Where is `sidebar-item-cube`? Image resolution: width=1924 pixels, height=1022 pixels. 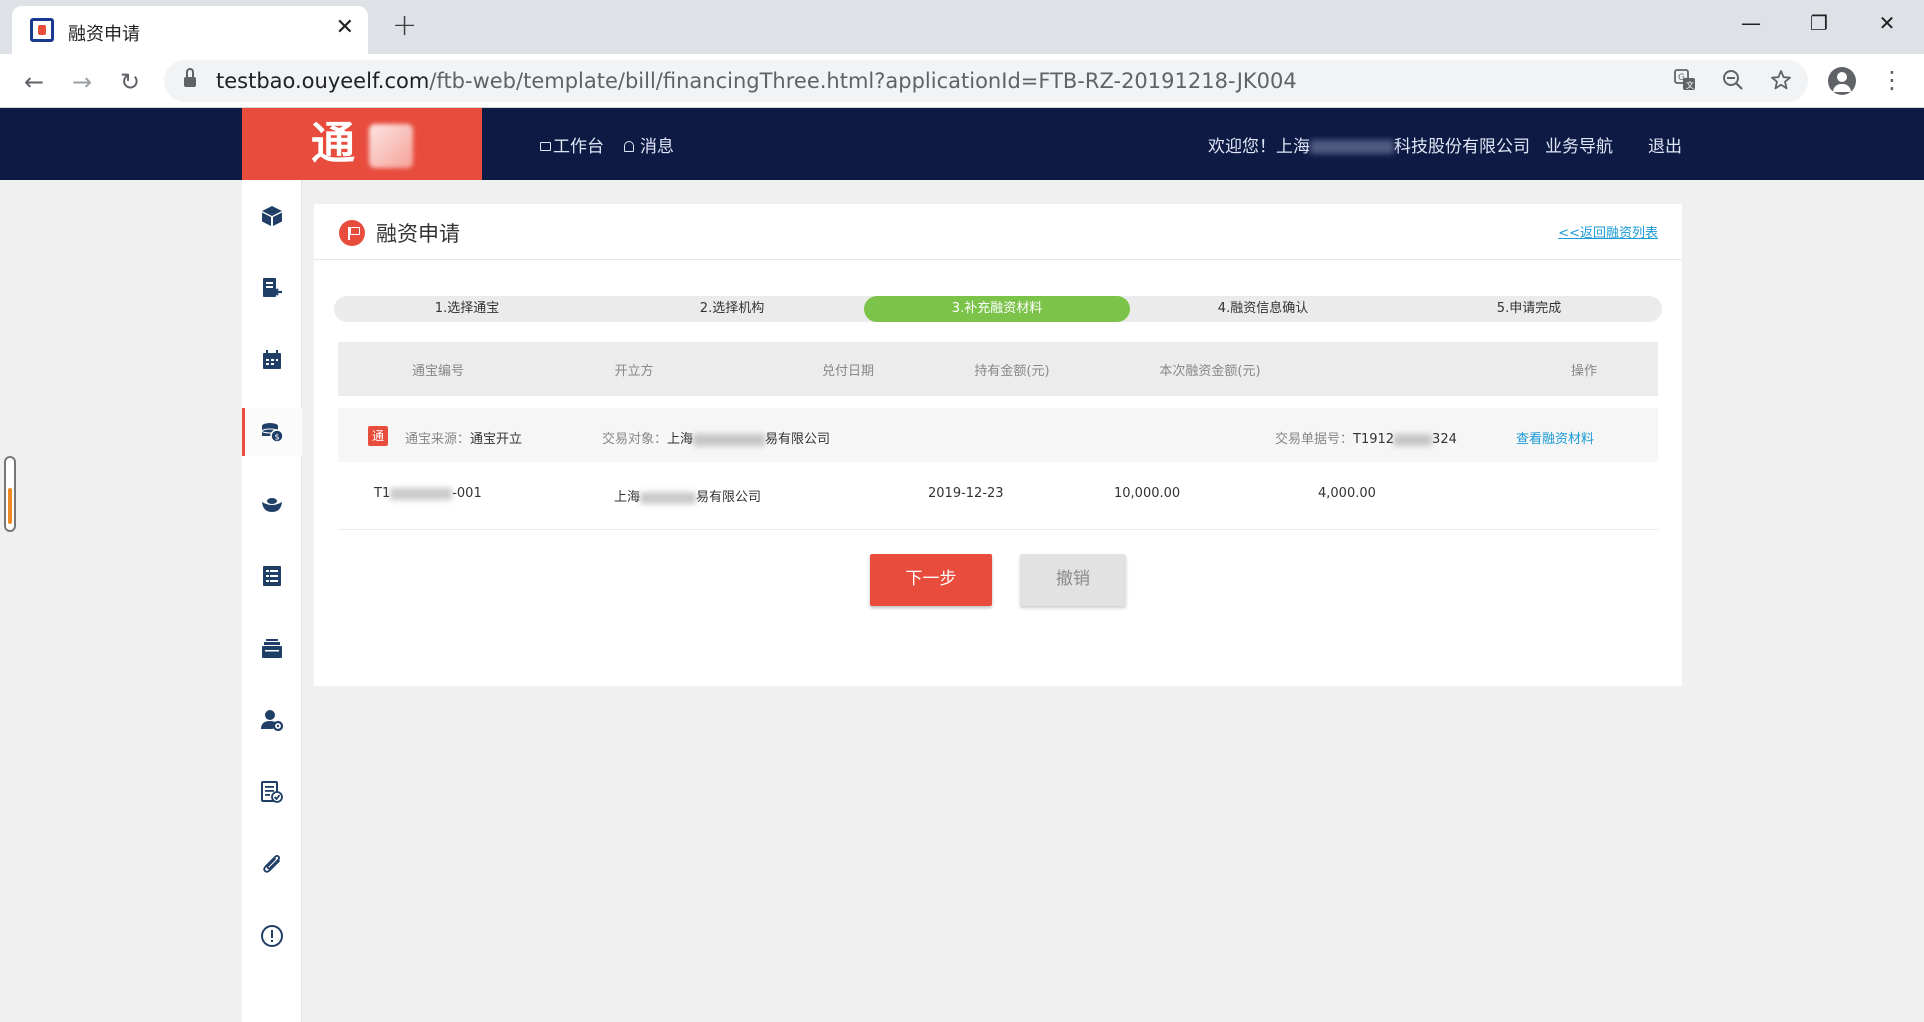 sidebar-item-cube is located at coordinates (272, 216).